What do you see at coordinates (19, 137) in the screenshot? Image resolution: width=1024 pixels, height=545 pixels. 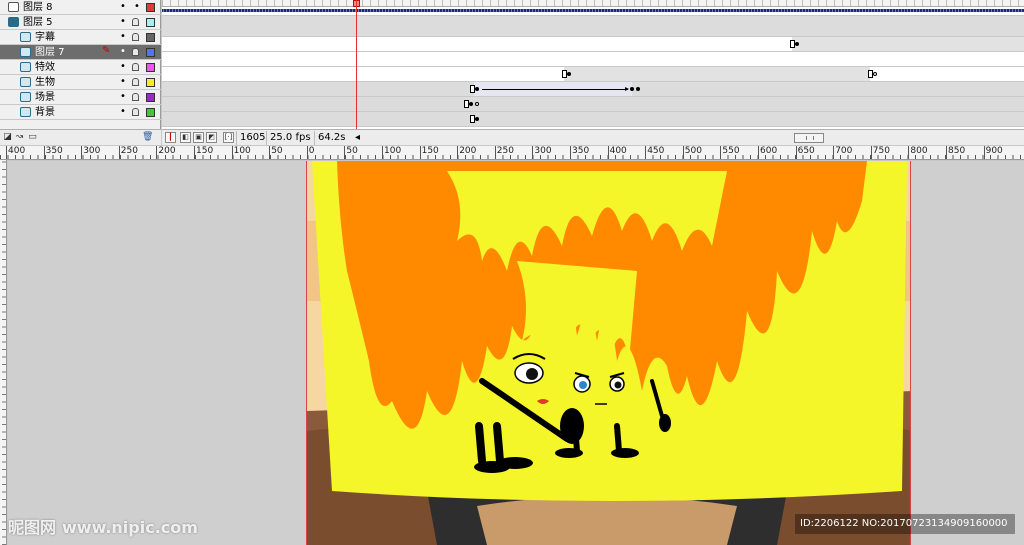 I see `motion-guide-icon: ↝` at bounding box center [19, 137].